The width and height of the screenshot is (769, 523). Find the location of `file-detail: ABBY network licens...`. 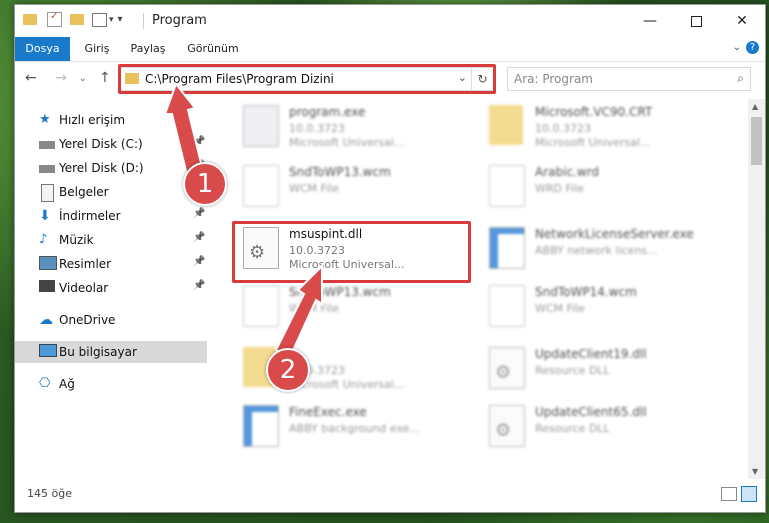

file-detail: ABBY network licens... is located at coordinates (596, 250).